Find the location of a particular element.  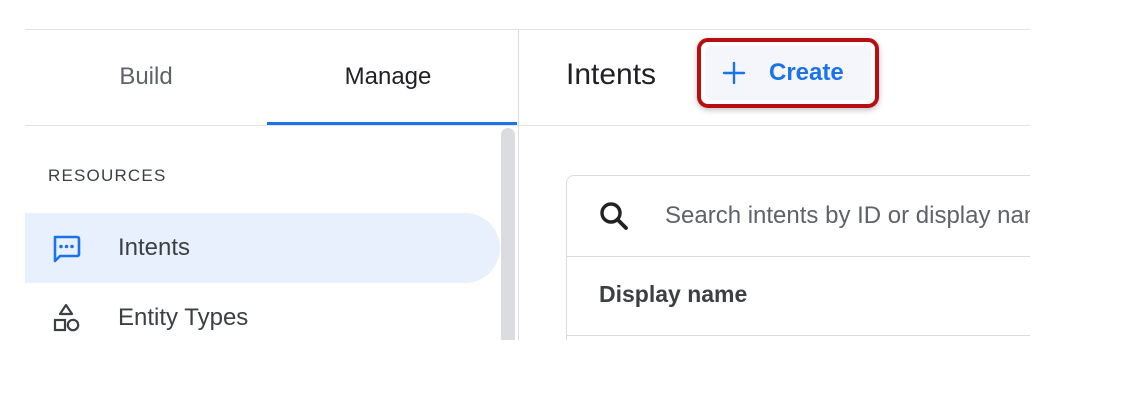

plus-icon is located at coordinates (734, 73).